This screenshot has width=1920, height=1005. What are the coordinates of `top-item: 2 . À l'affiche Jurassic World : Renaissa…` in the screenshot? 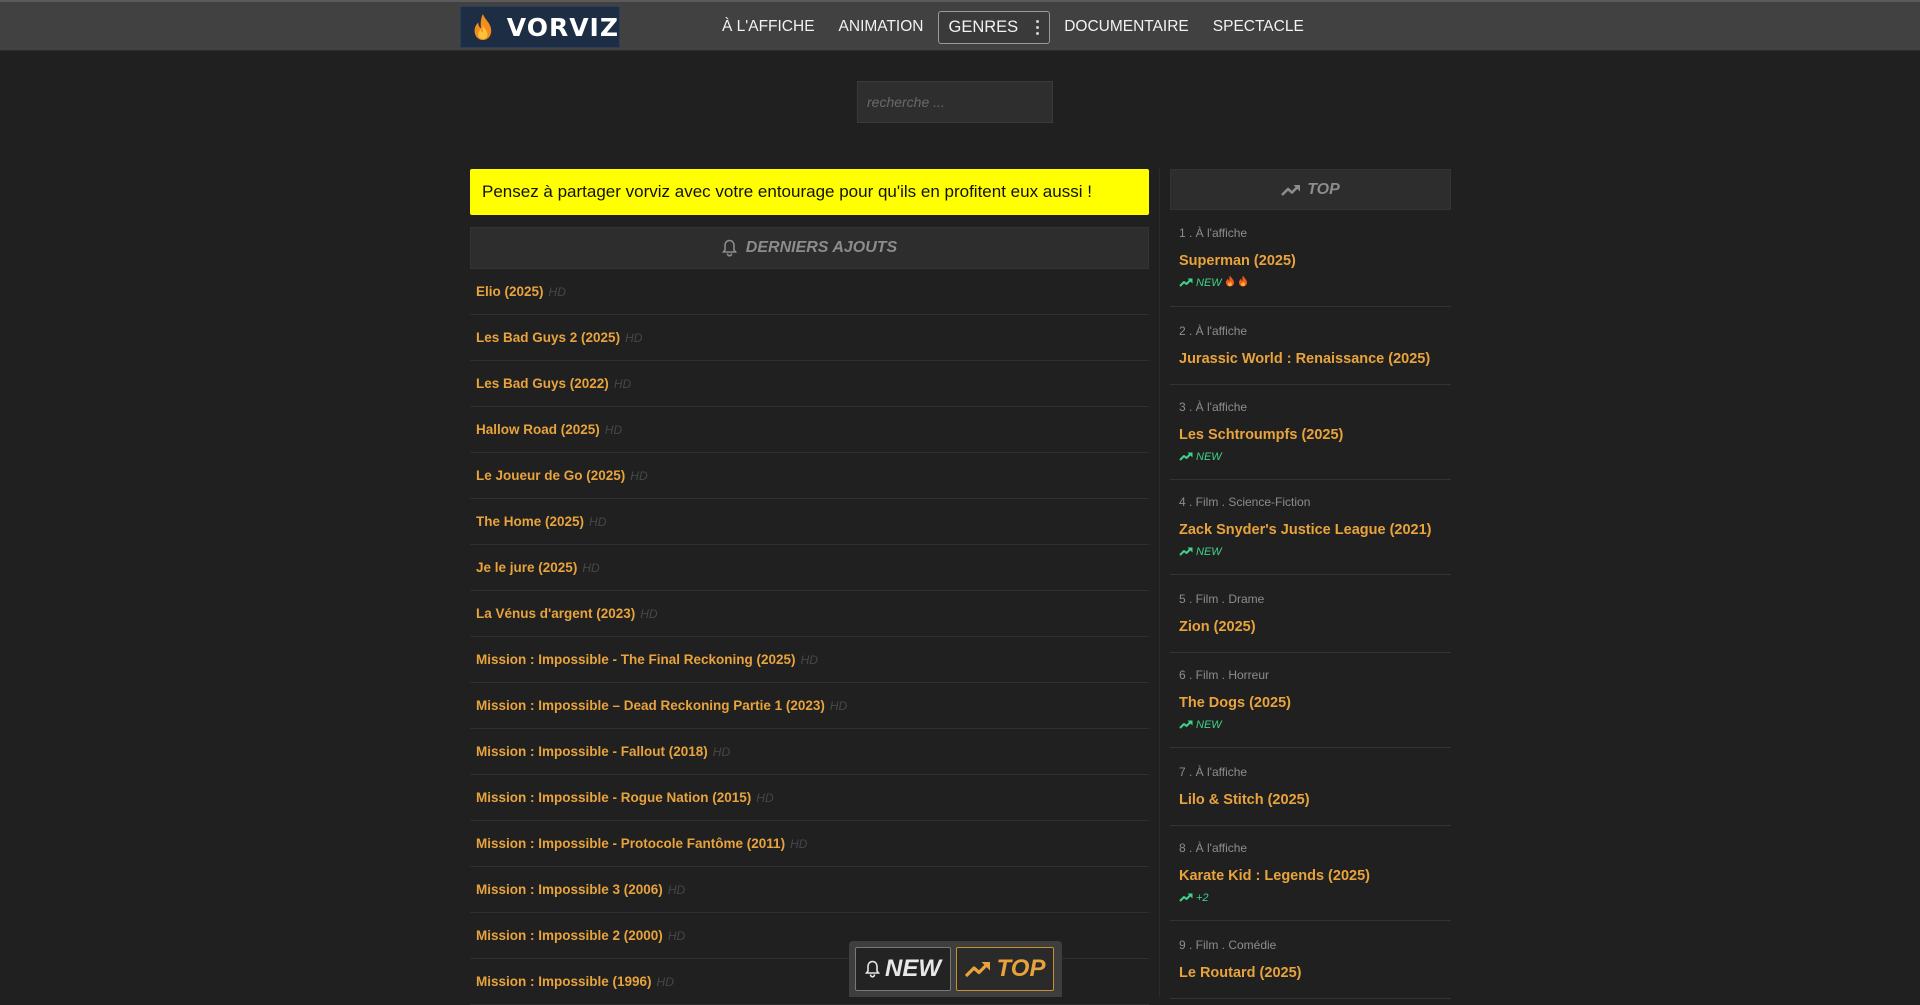 It's located at (1310, 346).